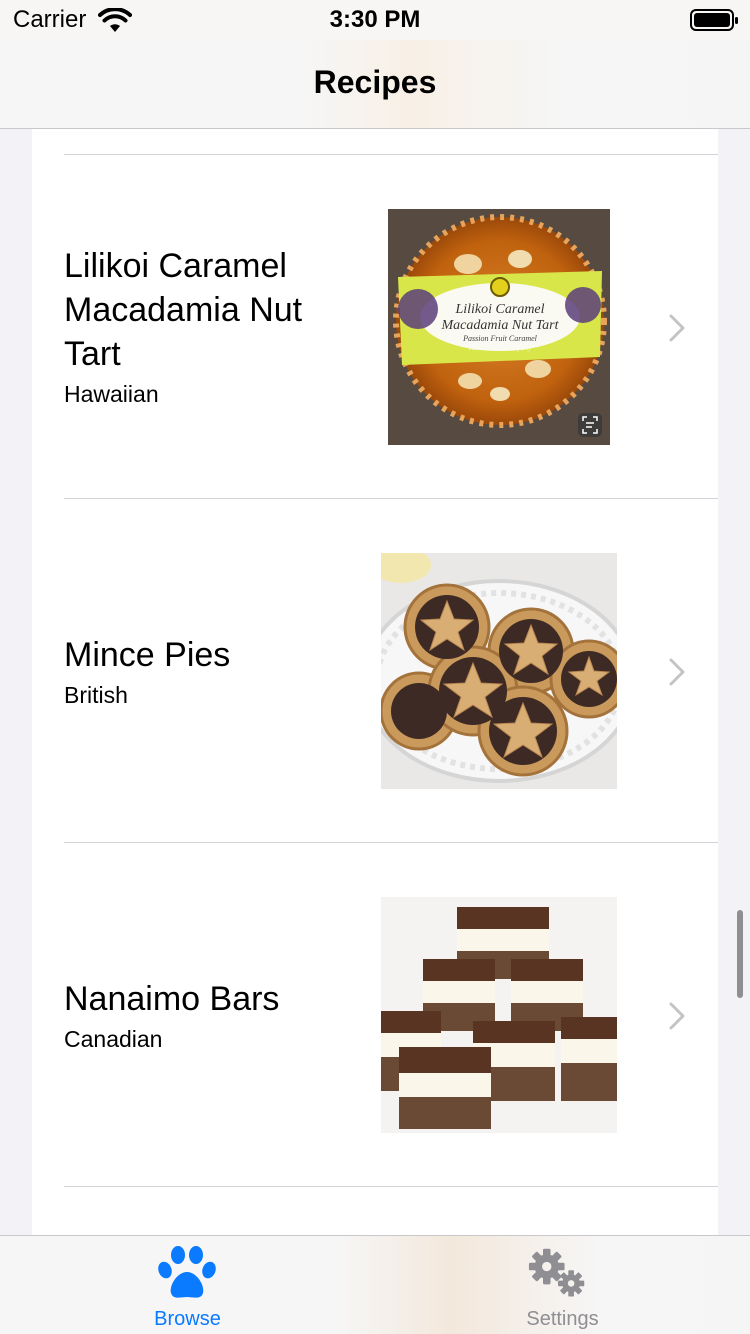 This screenshot has width=750, height=1334. What do you see at coordinates (187, 1319) in the screenshot?
I see `tab-label: Browse` at bounding box center [187, 1319].